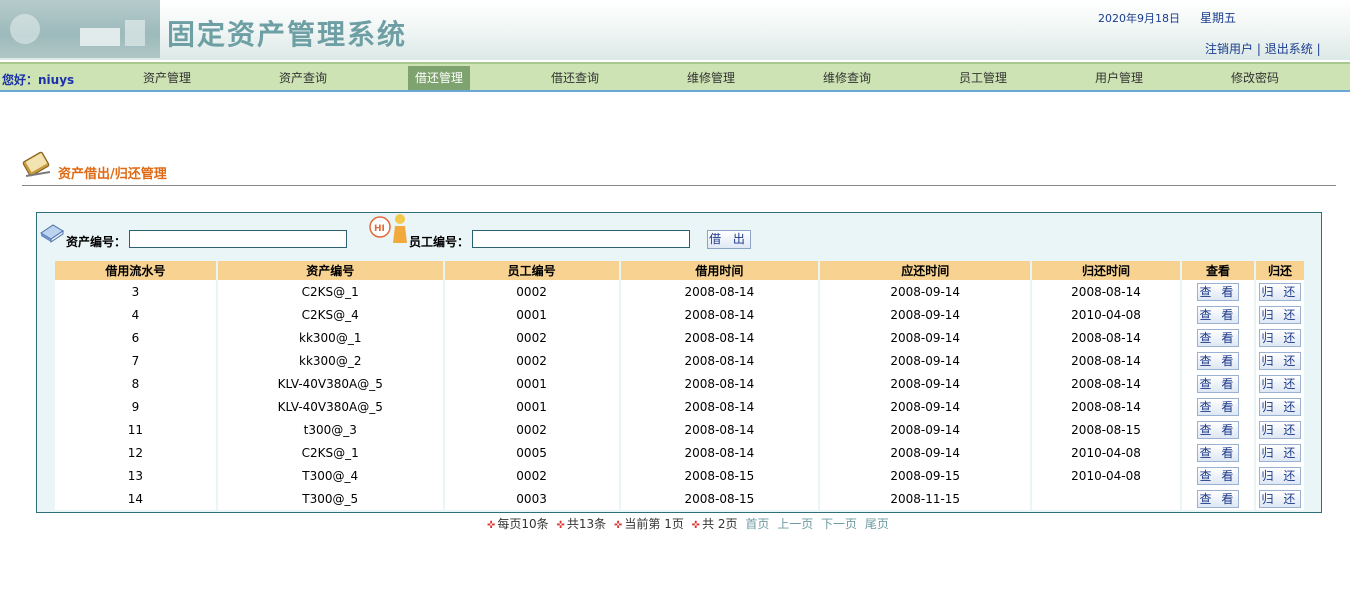 This screenshot has height=596, width=1350. Describe the element at coordinates (711, 78) in the screenshot. I see `nav-repair-management: 维修管理` at that location.